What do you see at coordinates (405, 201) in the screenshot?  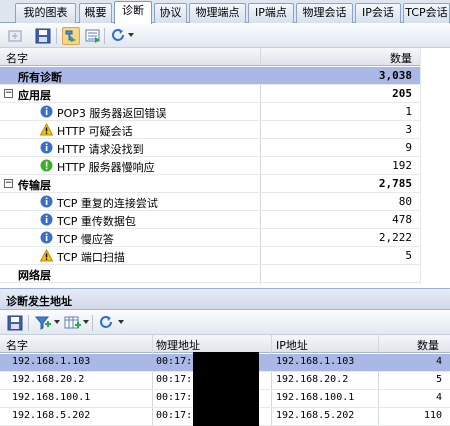 I see `row-count: 80` at bounding box center [405, 201].